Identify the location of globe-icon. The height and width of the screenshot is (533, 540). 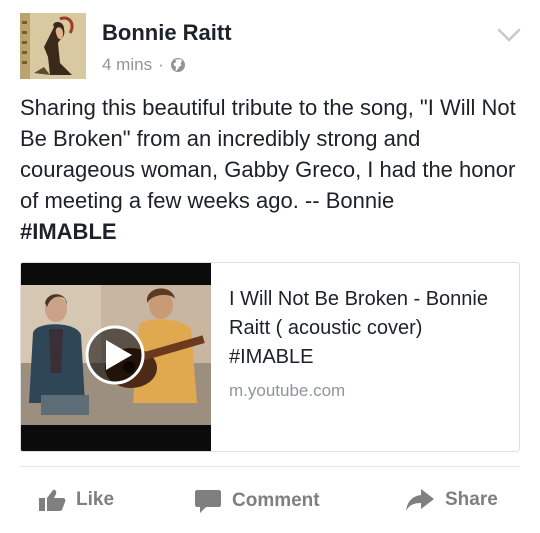
(178, 65).